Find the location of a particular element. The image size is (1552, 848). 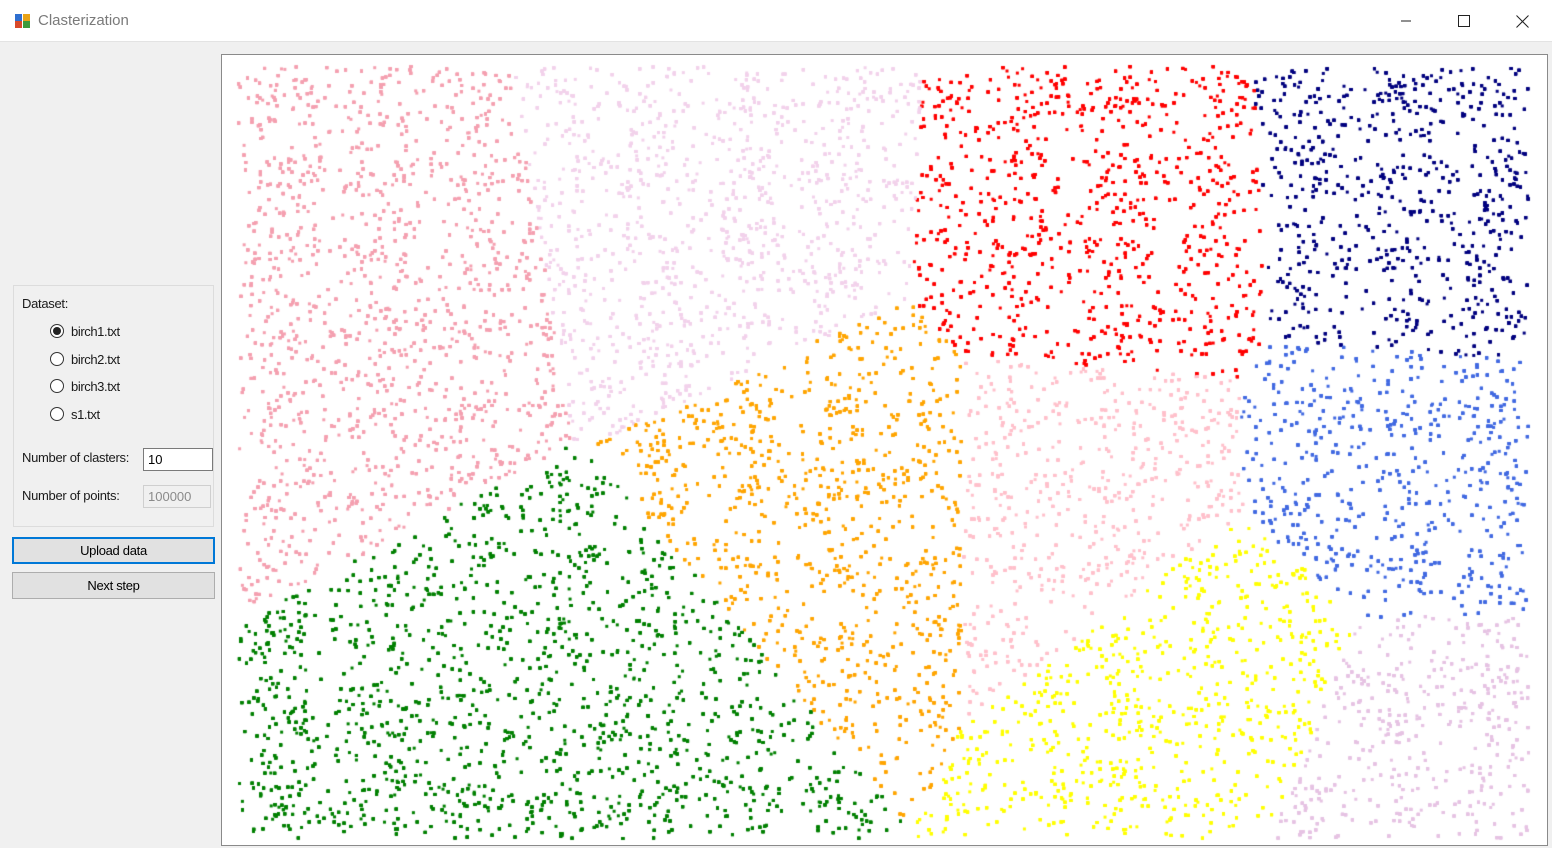

dataset-label: Dataset: is located at coordinates (45, 303).